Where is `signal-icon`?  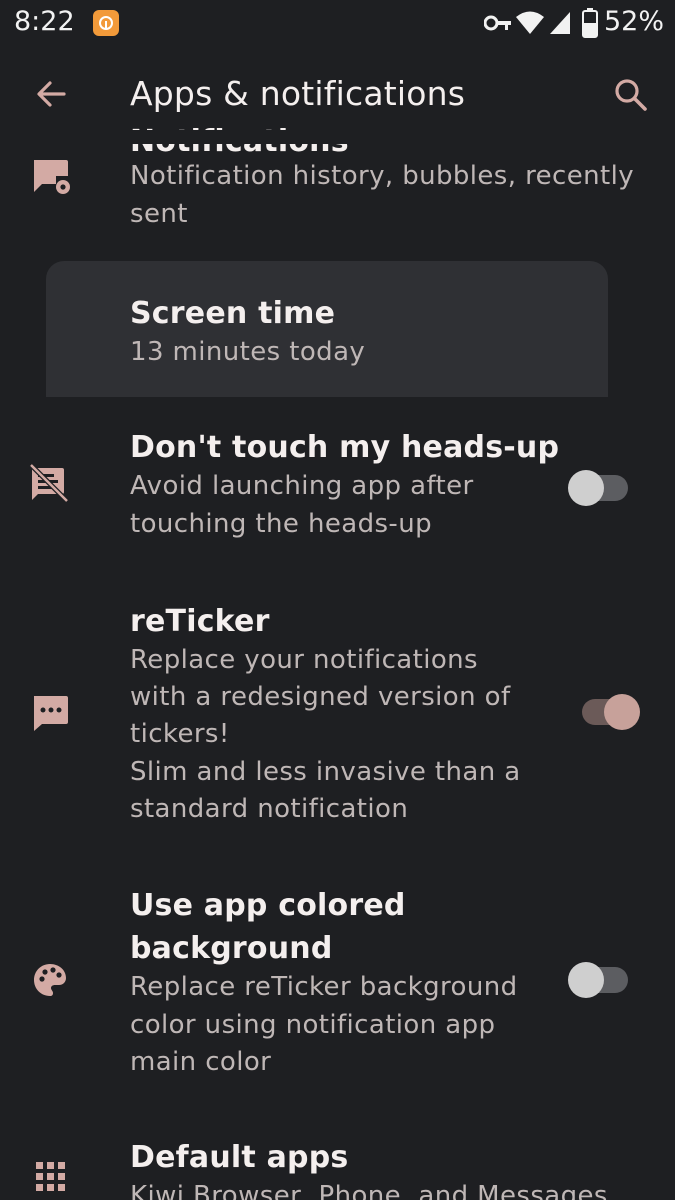 signal-icon is located at coordinates (560, 23).